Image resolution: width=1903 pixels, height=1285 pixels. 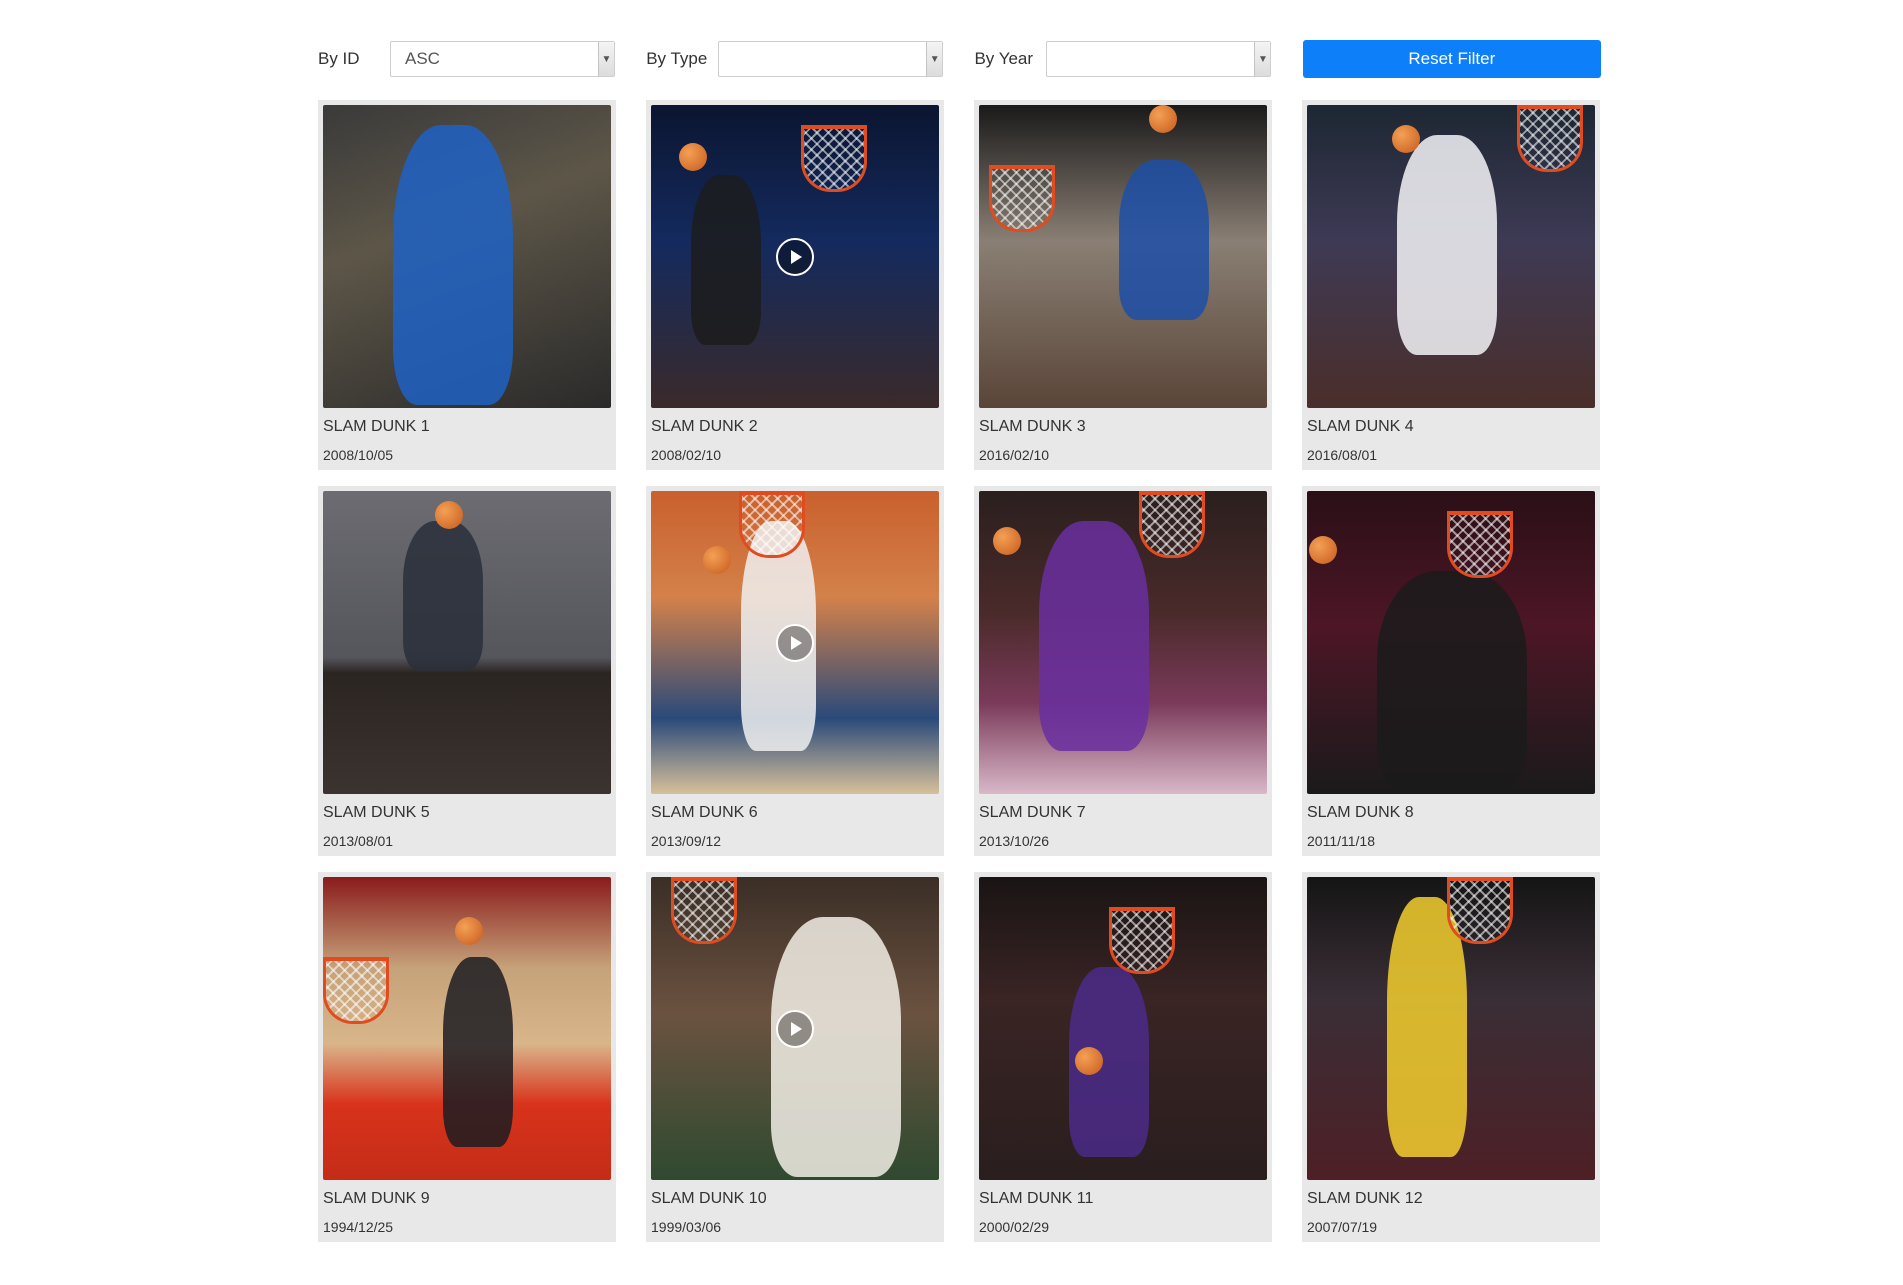 I want to click on filter-by-year-label: By Year, so click(x=1004, y=58).